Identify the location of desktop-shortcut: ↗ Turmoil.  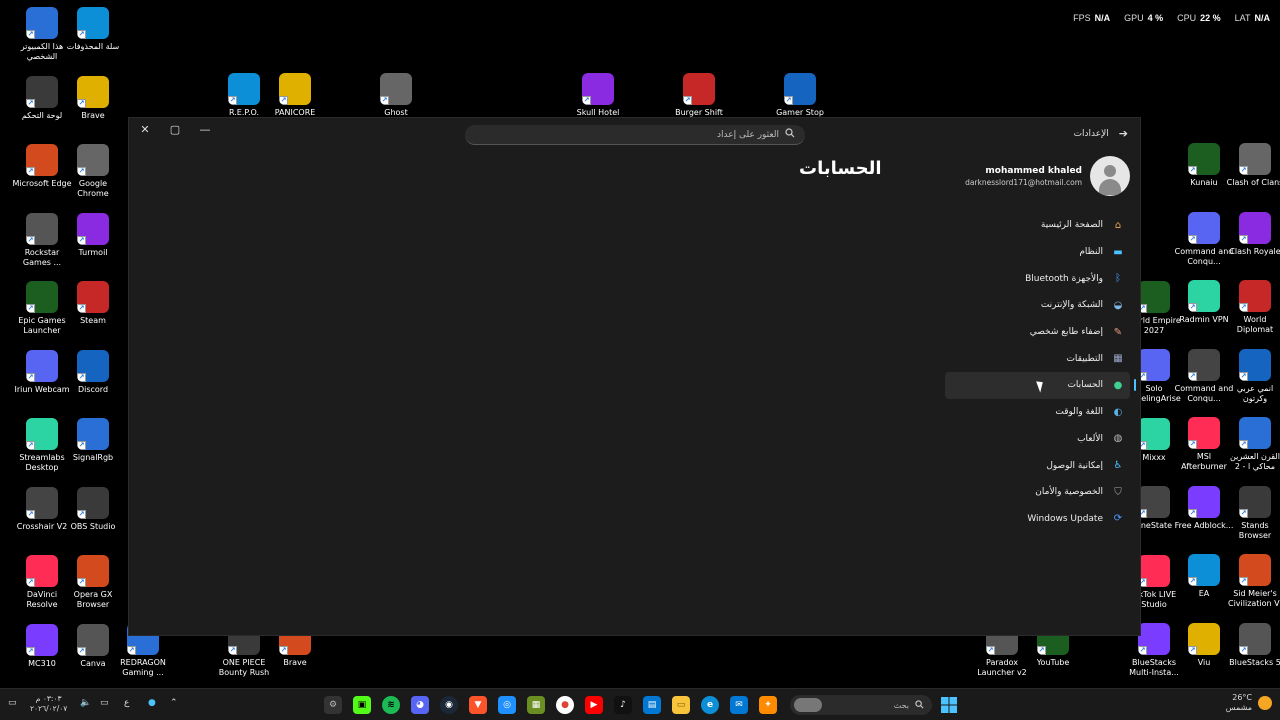
(93, 235).